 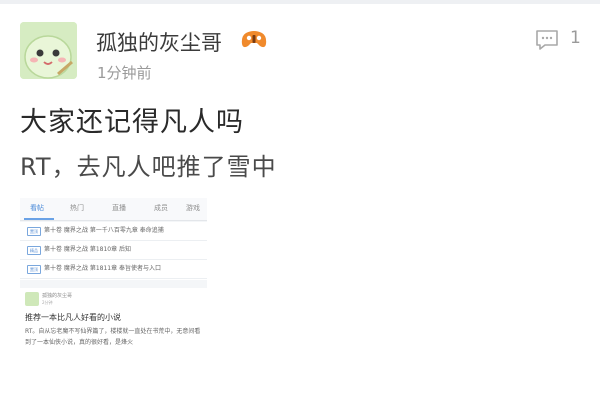 What do you see at coordinates (104, 230) in the screenshot?
I see `thread-title: 第十卷 魔界之战 第一千八百零九章 奉命追捕` at bounding box center [104, 230].